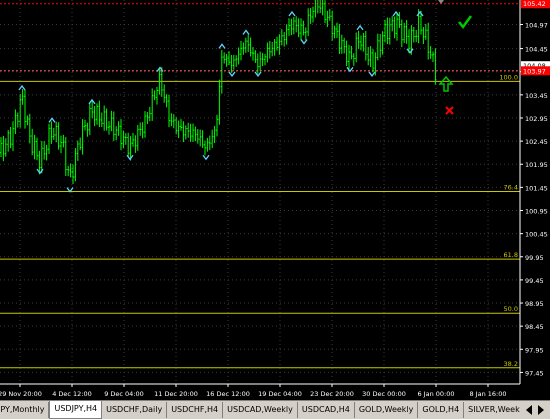 The image size is (550, 419). I want to click on price-tick-label: 102.45, so click(536, 142).